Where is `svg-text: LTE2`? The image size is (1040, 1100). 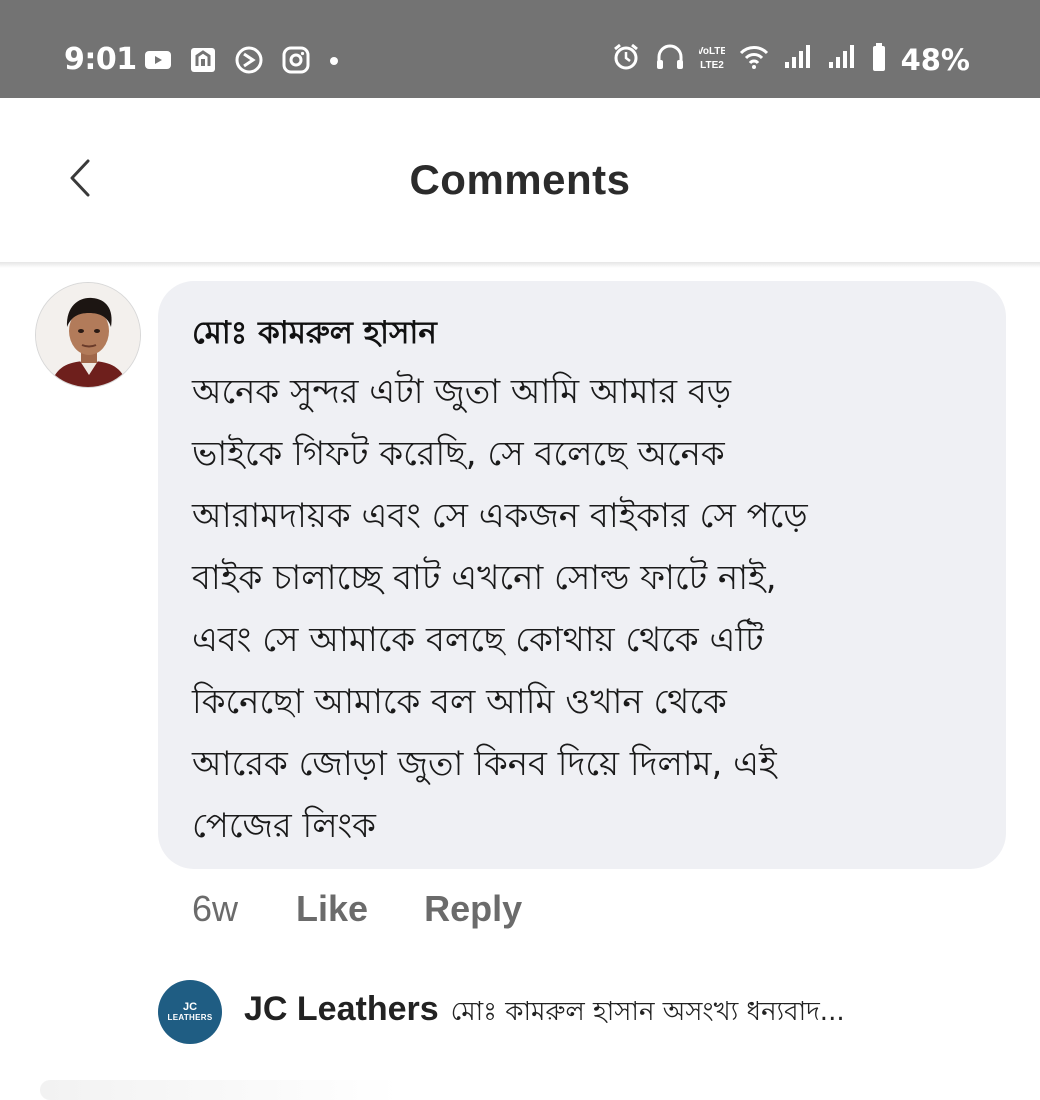 svg-text: LTE2 is located at coordinates (712, 65).